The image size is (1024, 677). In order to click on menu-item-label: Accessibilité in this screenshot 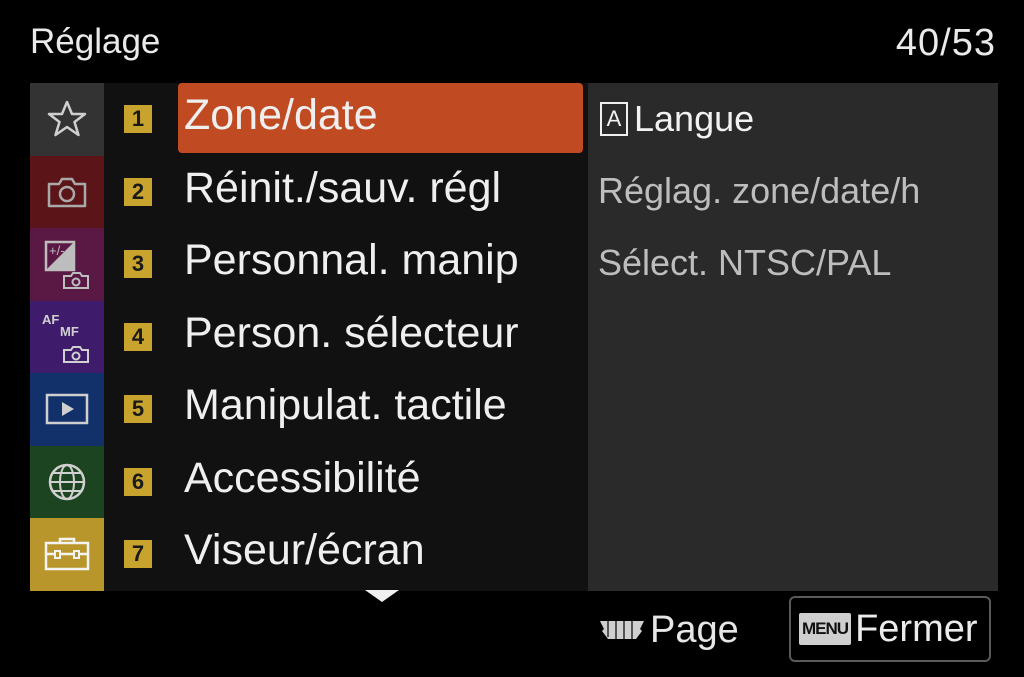, I will do `click(302, 477)`.